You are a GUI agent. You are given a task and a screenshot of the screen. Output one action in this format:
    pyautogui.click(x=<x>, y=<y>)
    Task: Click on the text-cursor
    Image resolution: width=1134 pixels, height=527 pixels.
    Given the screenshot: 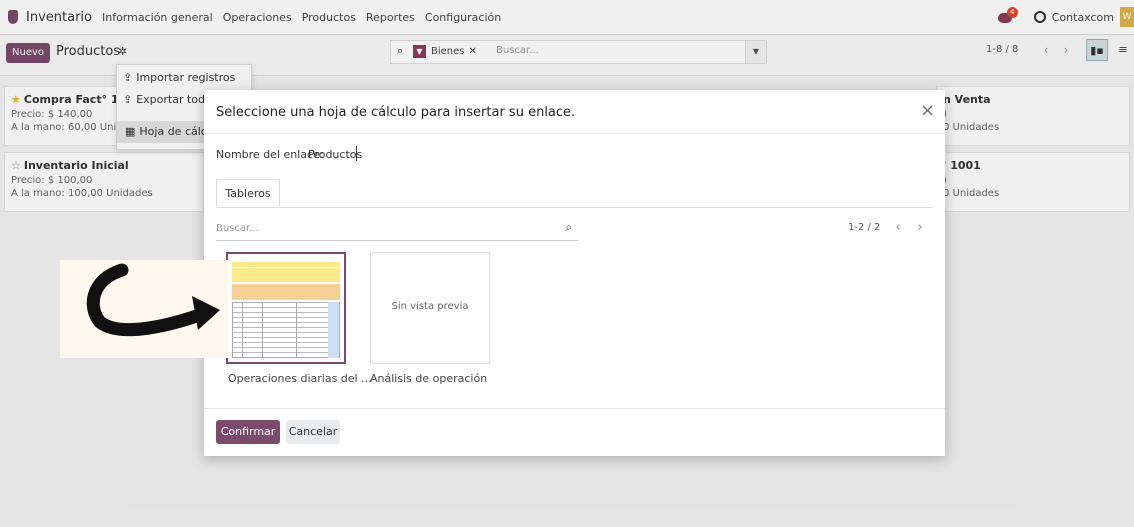 What is the action you would take?
    pyautogui.click(x=356, y=153)
    